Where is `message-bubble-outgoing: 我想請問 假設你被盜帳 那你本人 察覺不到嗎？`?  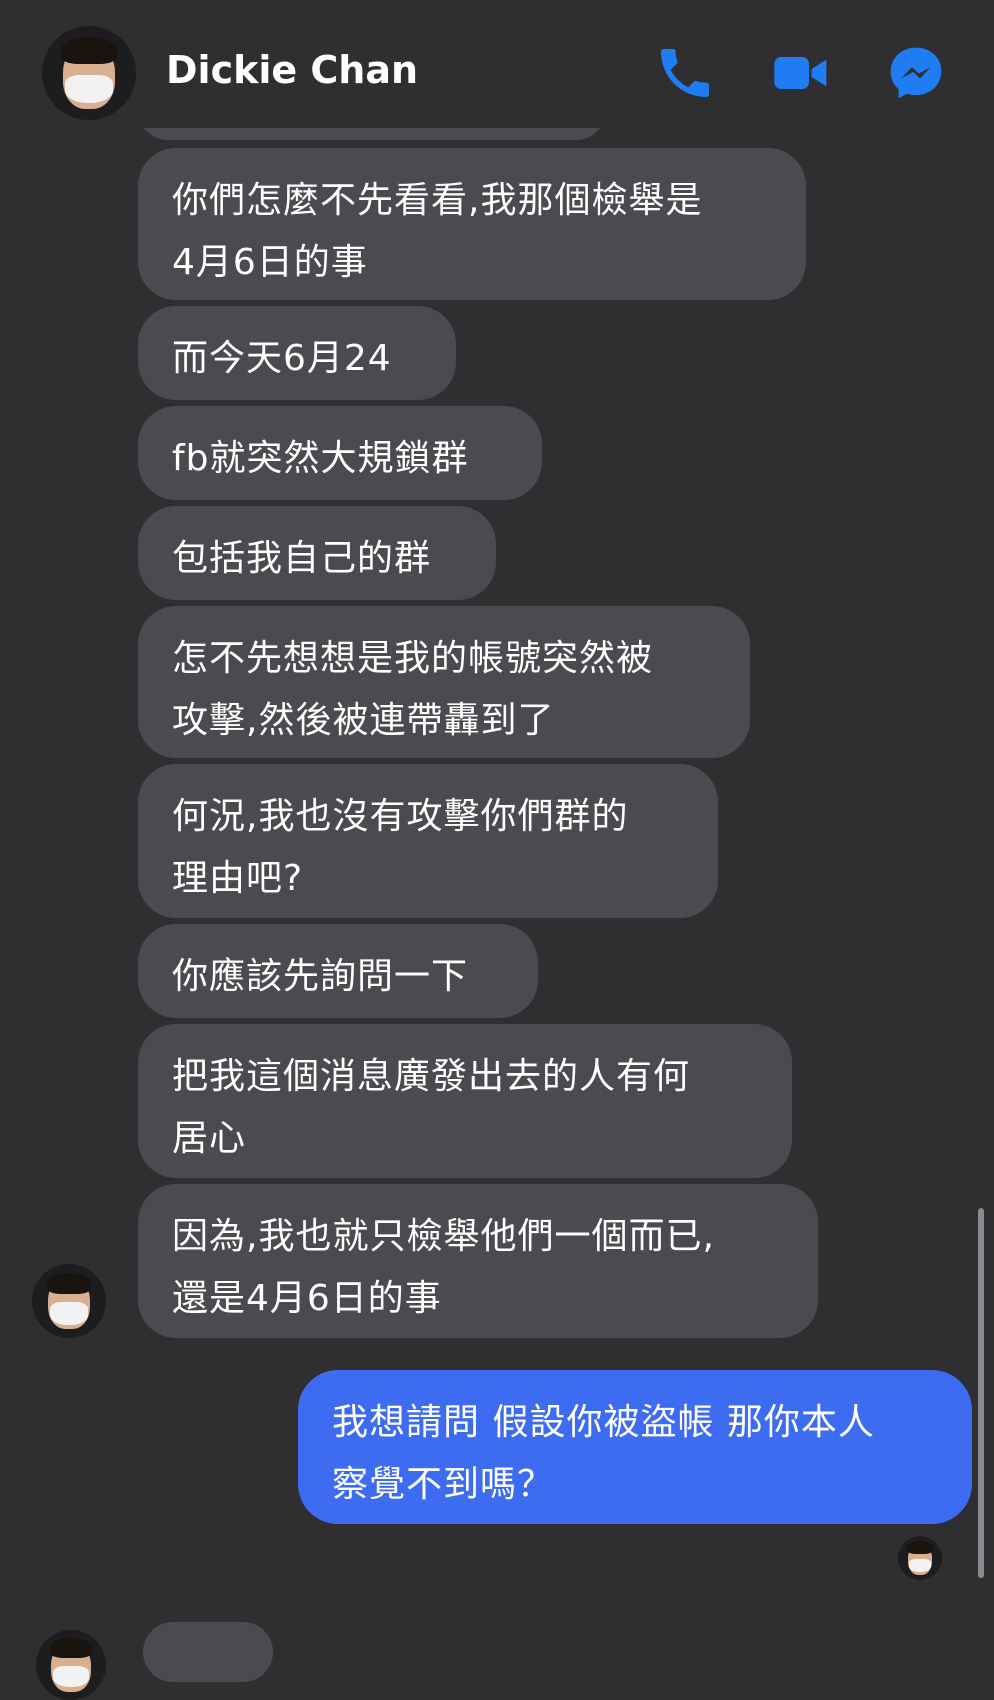
message-bubble-outgoing: 我想請問 假設你被盜帳 那你本人 察覺不到嗎？ is located at coordinates (635, 1447).